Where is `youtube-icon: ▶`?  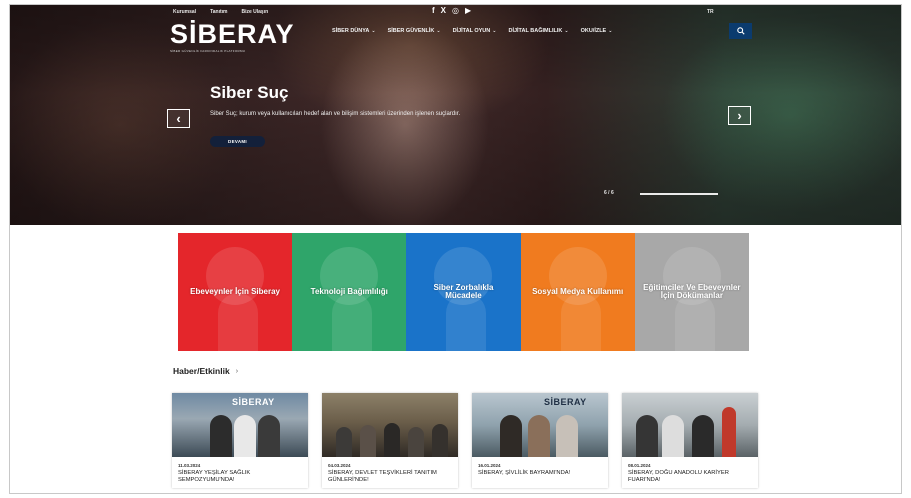
youtube-icon: ▶ is located at coordinates (468, 11).